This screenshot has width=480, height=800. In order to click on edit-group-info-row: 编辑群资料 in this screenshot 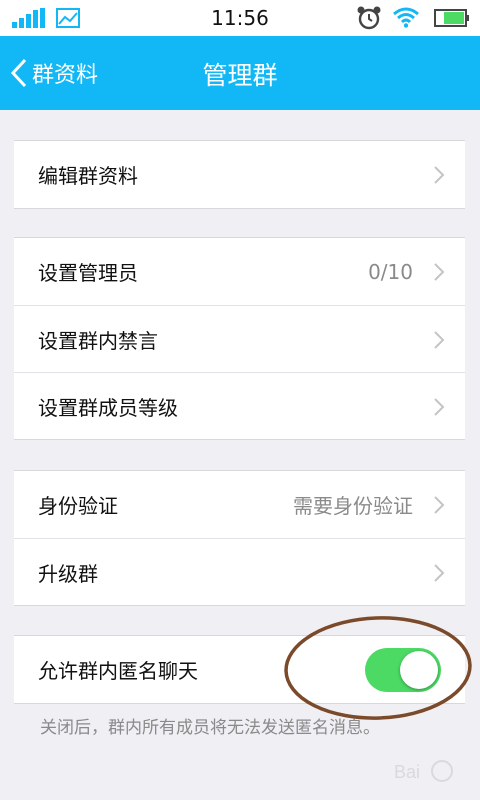, I will do `click(239, 174)`.